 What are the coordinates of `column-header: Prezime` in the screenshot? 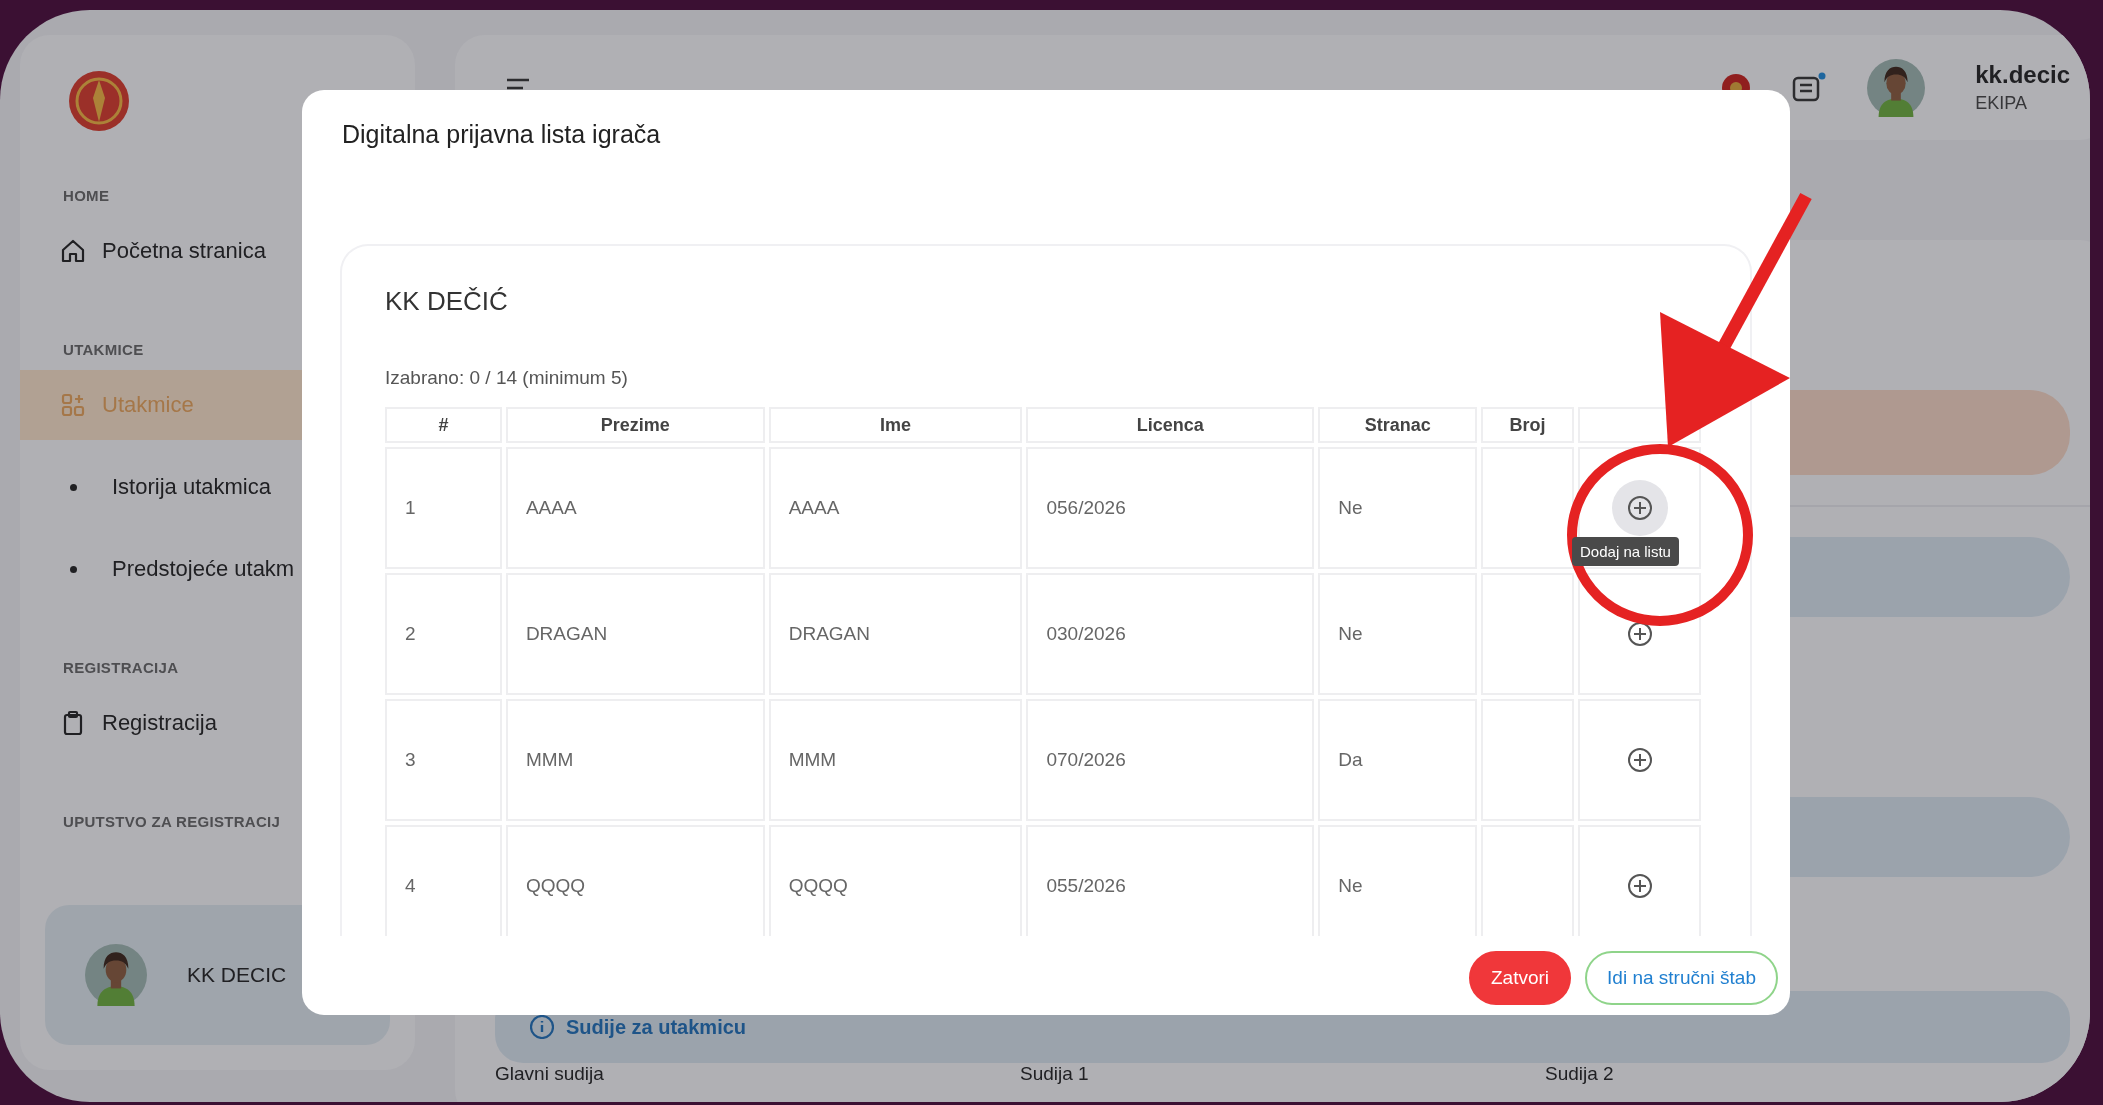 It's located at (635, 425).